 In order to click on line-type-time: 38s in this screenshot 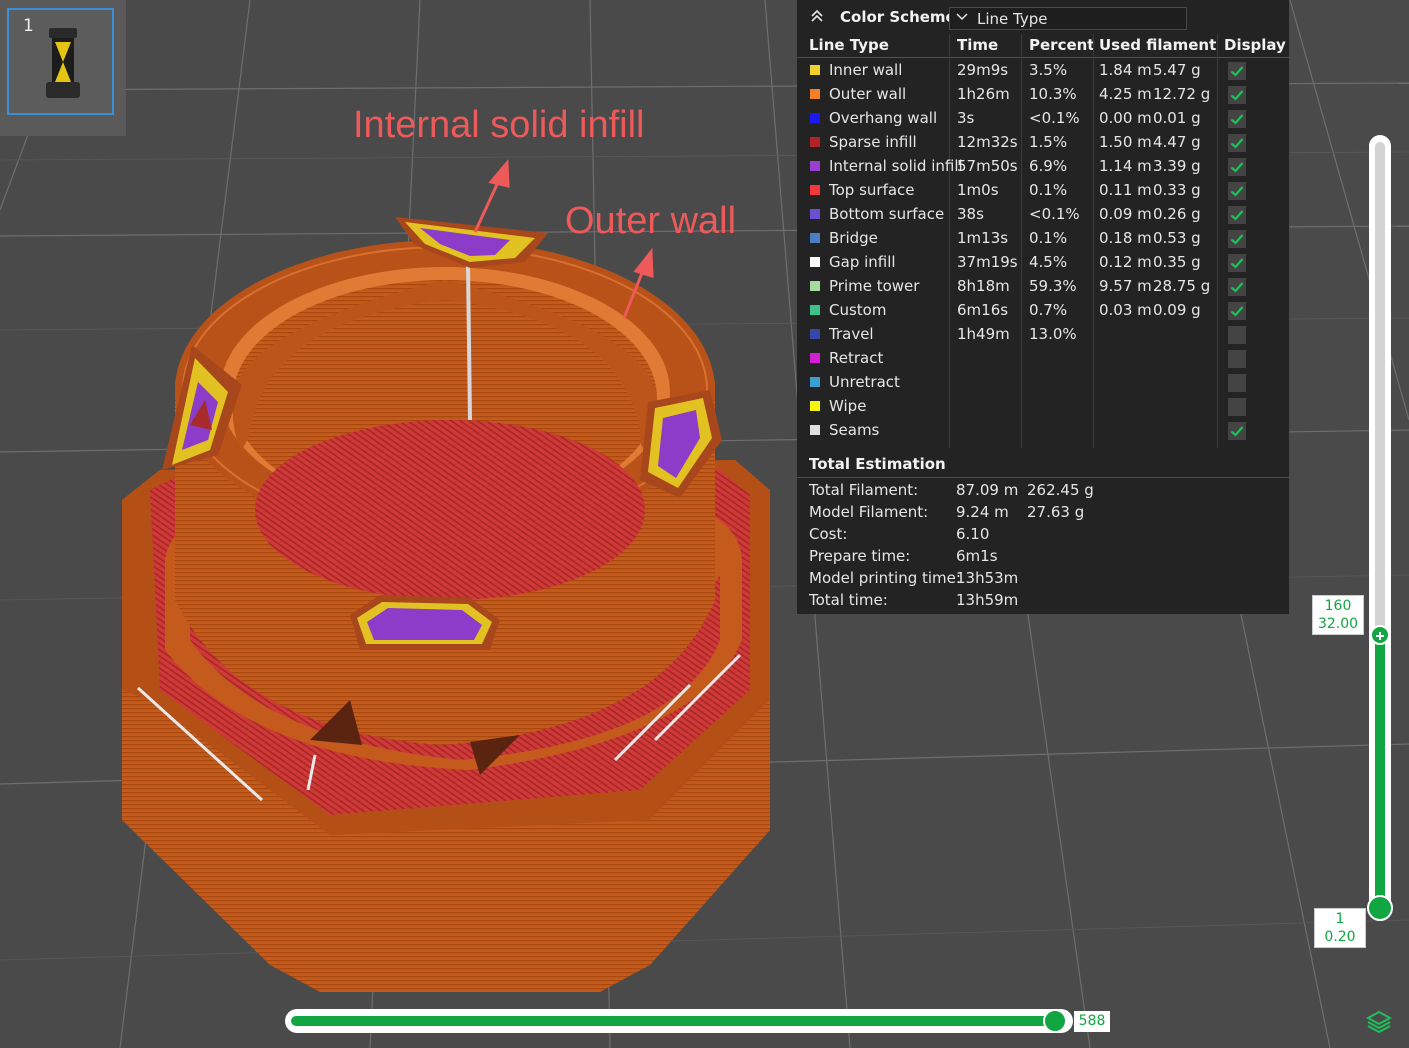, I will do `click(970, 214)`.